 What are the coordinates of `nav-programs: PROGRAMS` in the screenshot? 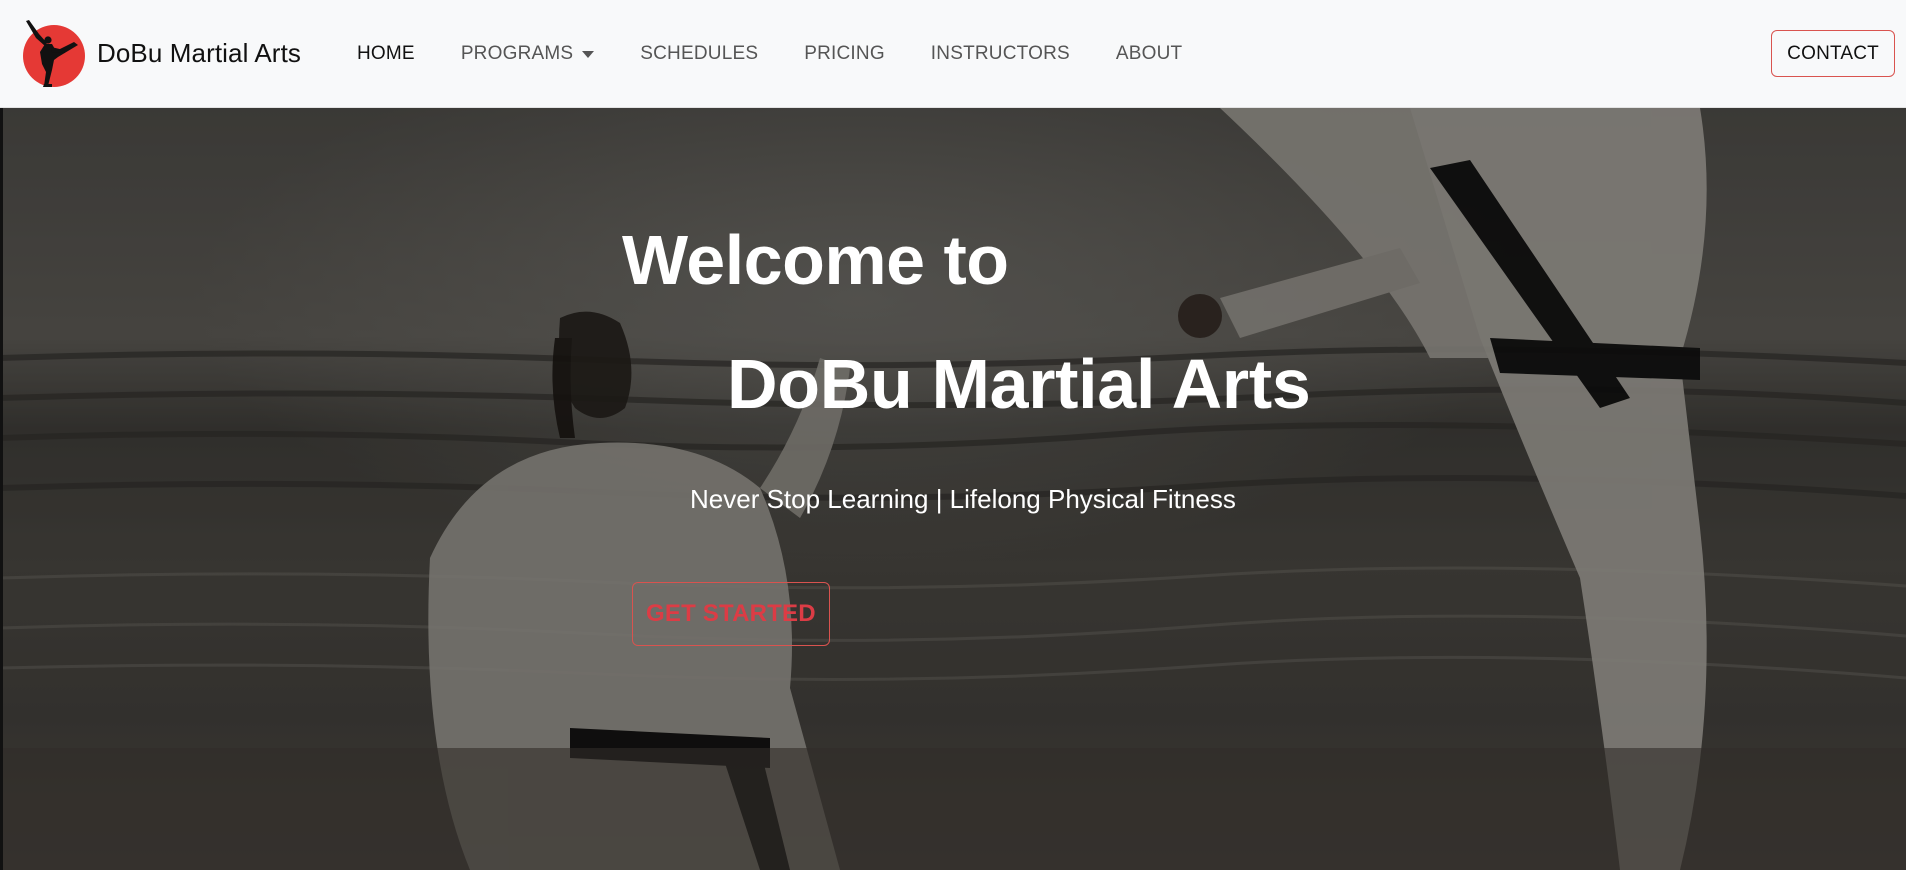 It's located at (527, 53).